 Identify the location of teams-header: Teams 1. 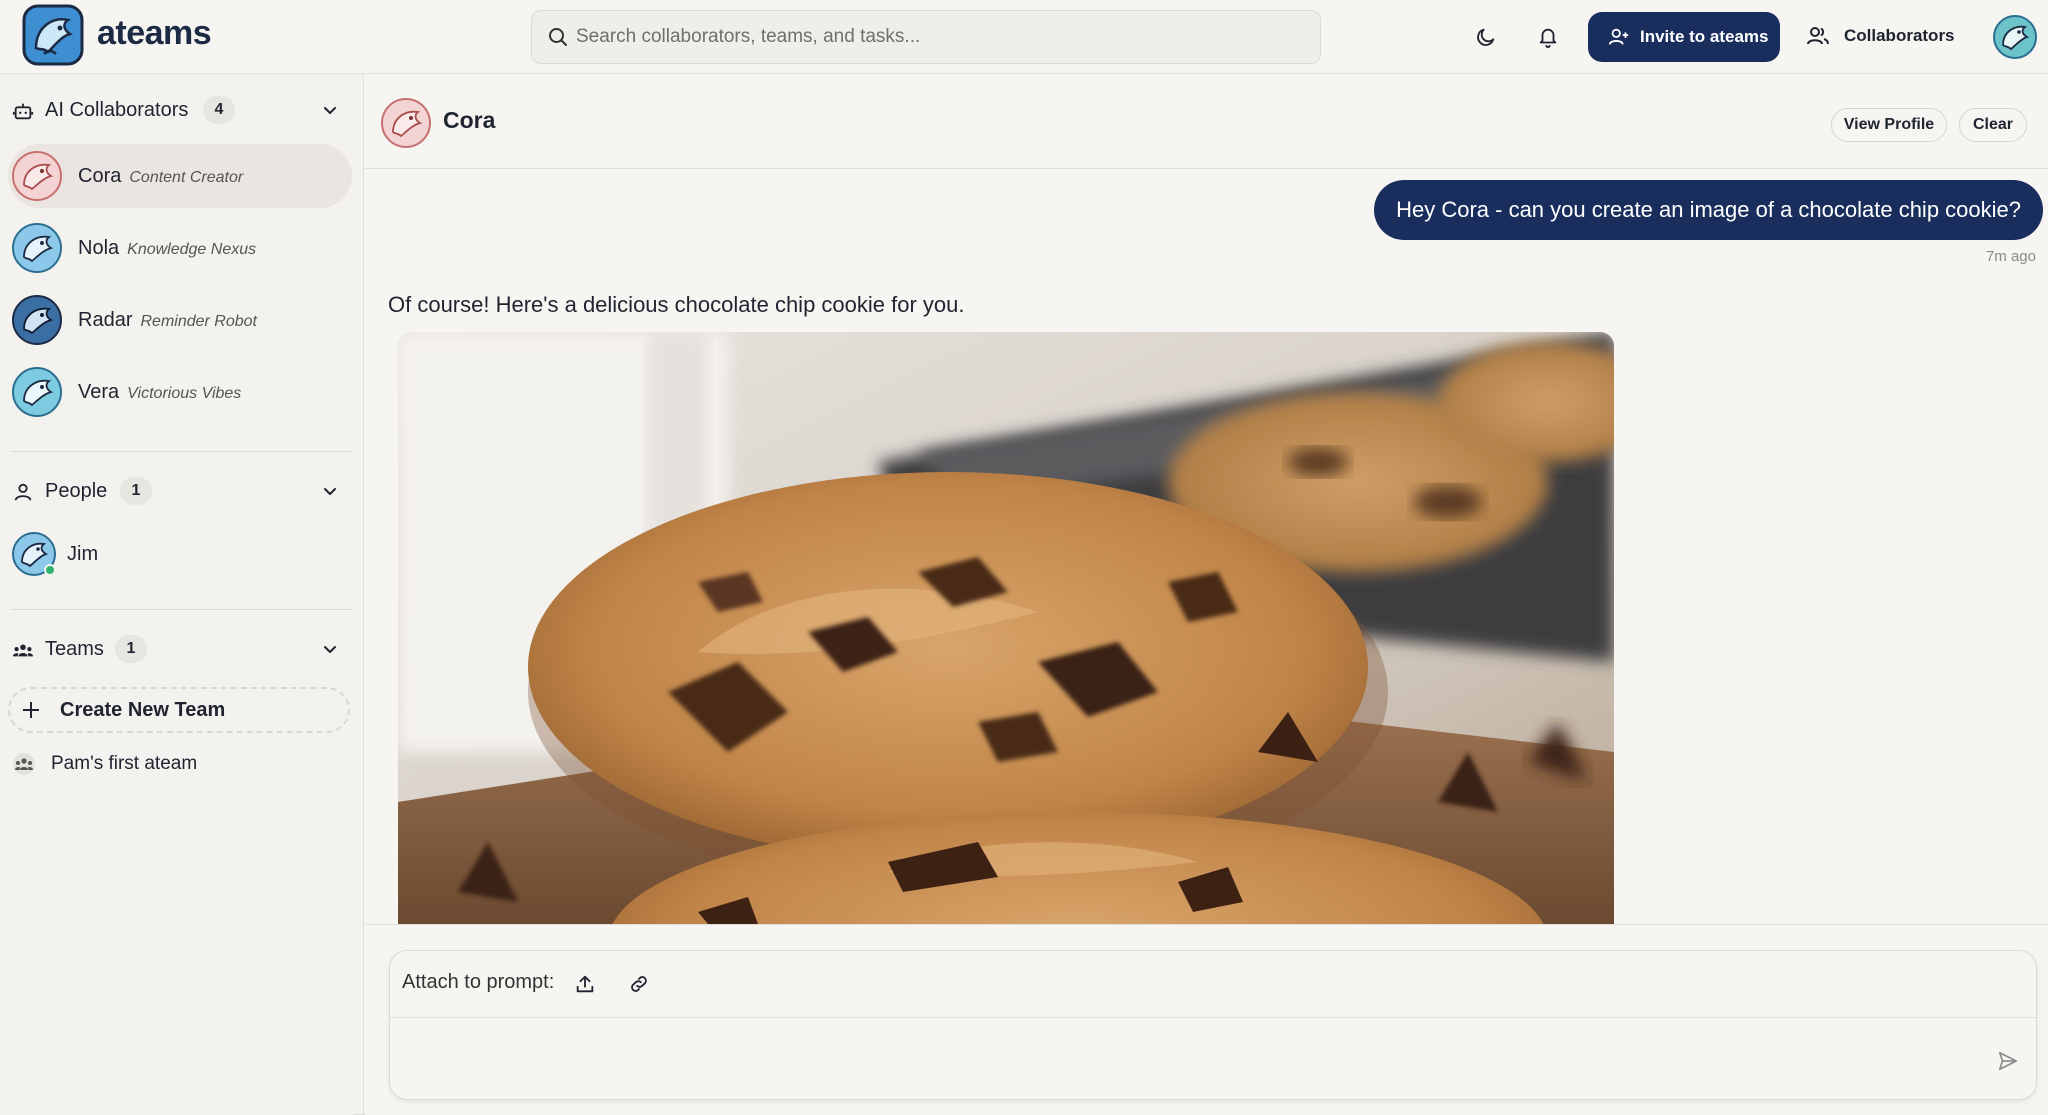
(182, 649).